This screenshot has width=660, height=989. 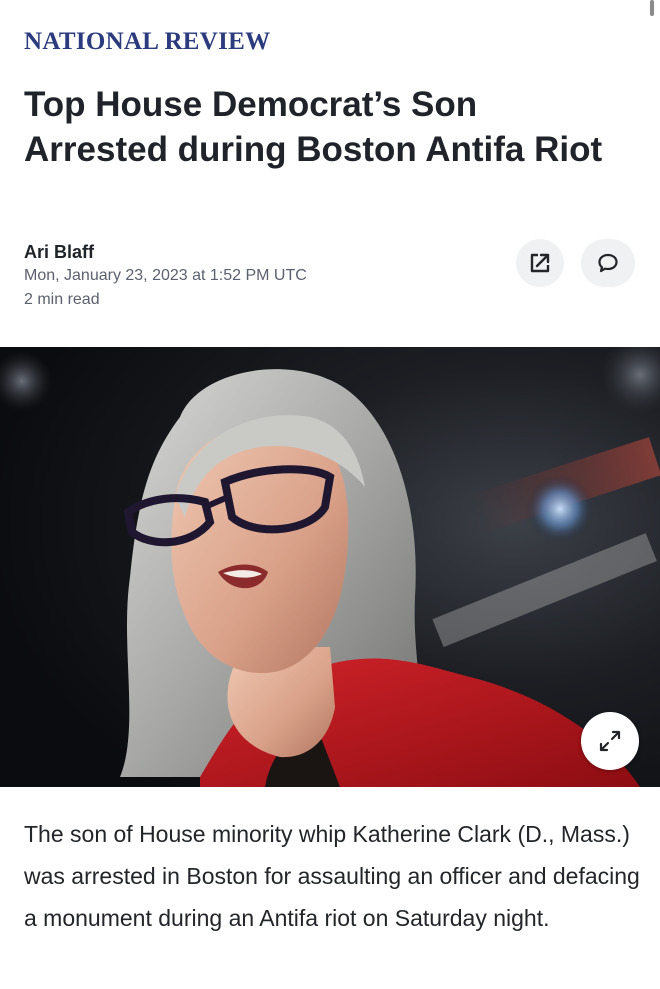 I want to click on author-name: Ari Blaff, so click(x=165, y=252).